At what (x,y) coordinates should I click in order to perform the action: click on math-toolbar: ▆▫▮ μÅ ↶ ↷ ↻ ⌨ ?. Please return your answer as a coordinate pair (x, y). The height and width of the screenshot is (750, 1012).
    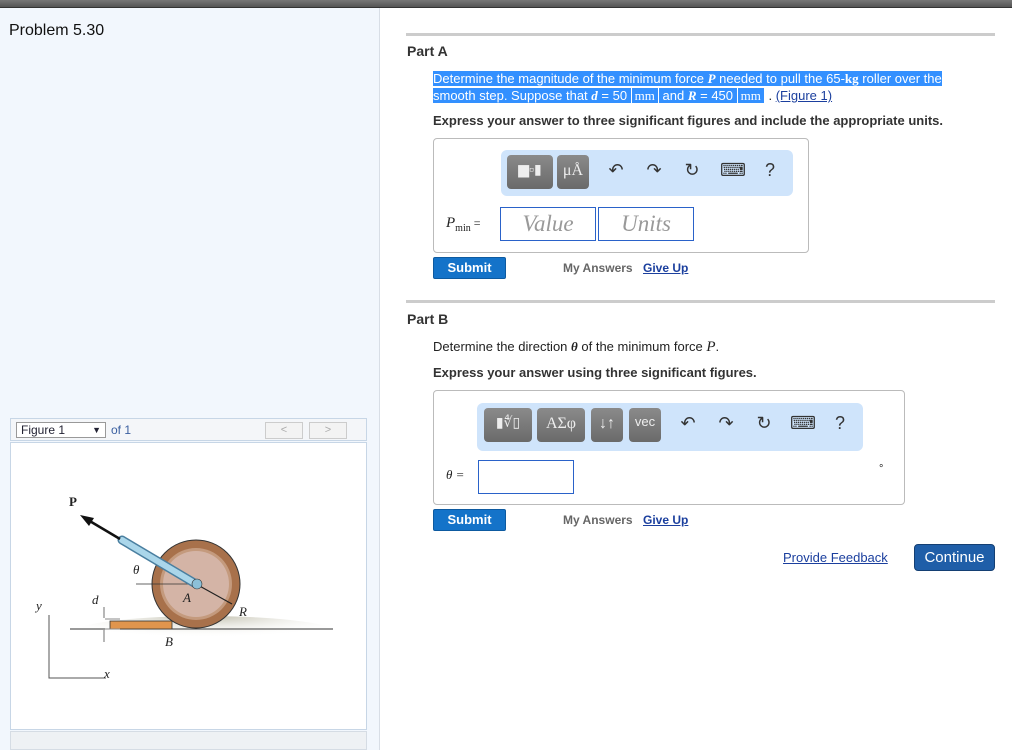
    Looking at the image, I should click on (647, 173).